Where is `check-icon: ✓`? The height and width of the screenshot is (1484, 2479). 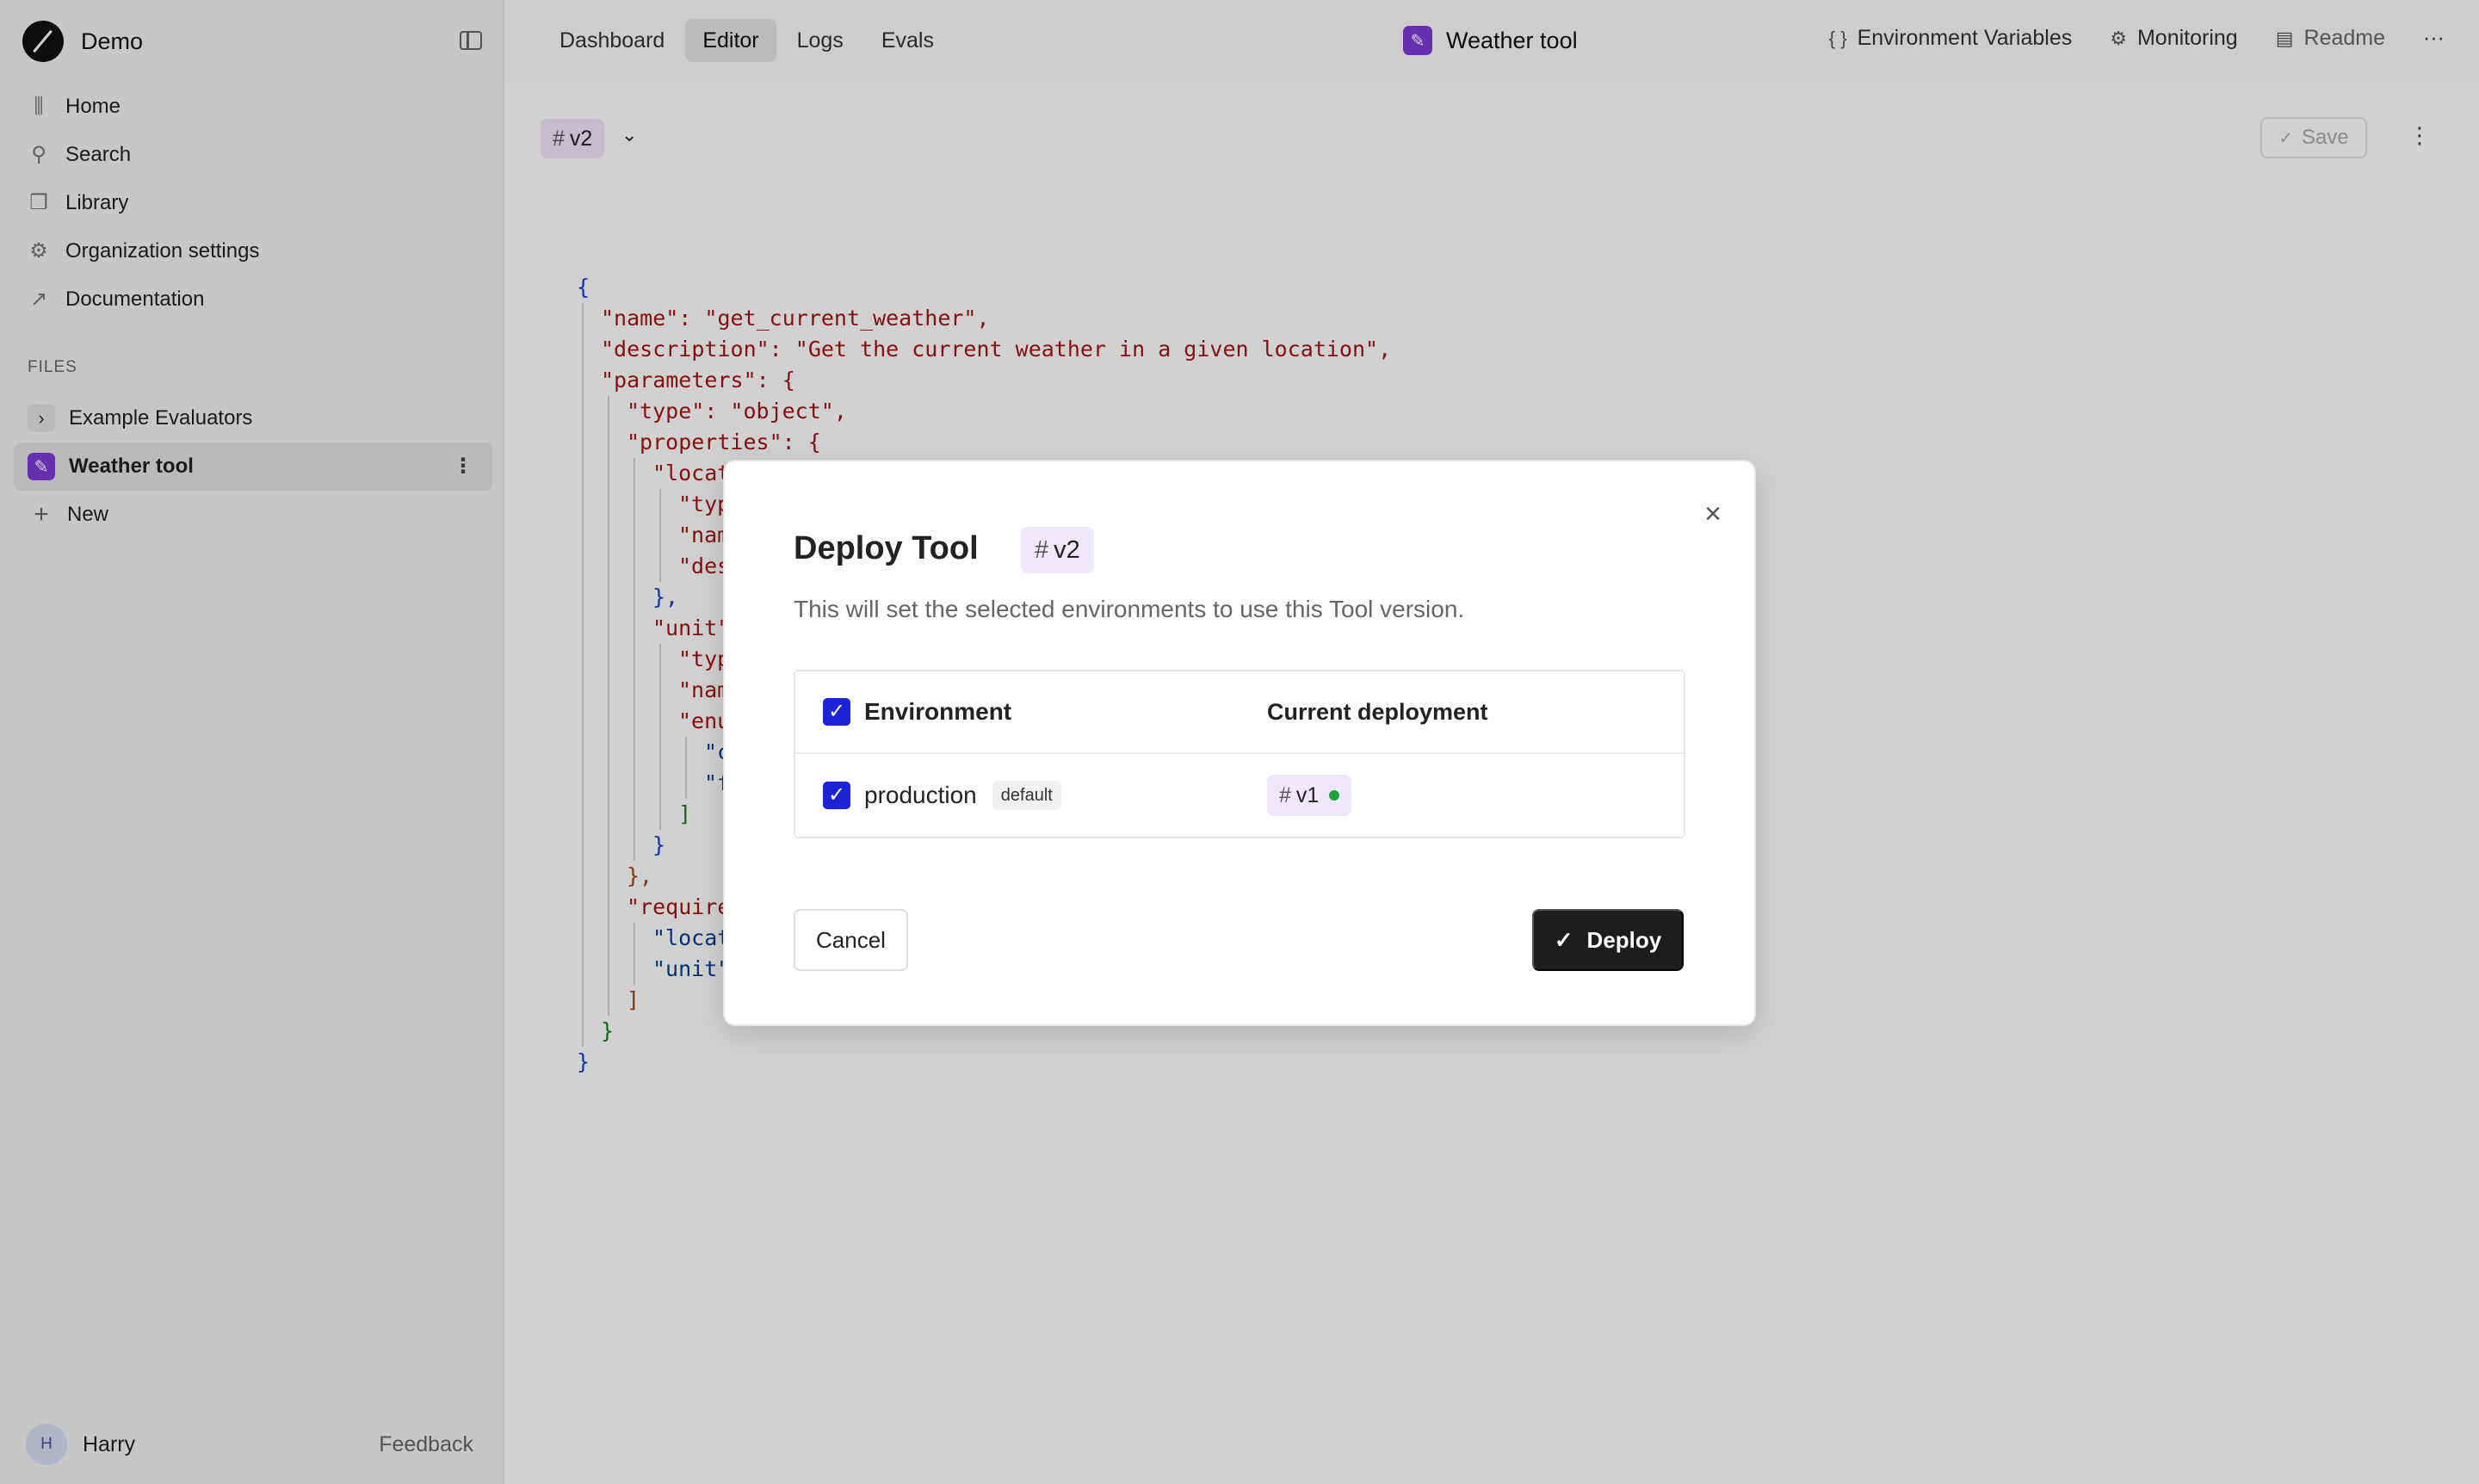
check-icon: ✓ is located at coordinates (1563, 939).